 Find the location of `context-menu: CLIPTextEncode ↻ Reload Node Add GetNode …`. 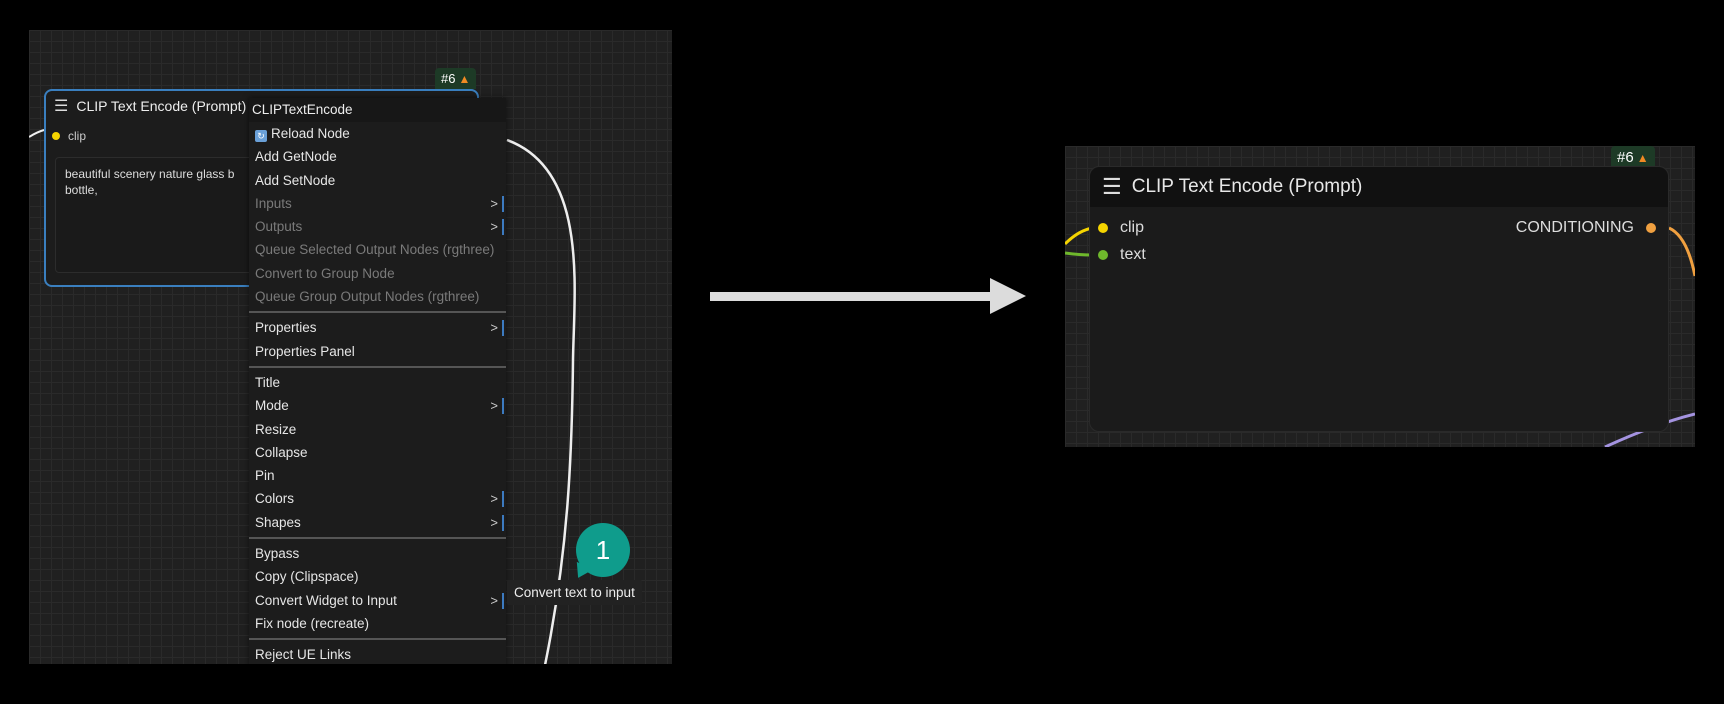

context-menu: CLIPTextEncode ↻ Reload Node Add GetNode … is located at coordinates (377, 381).